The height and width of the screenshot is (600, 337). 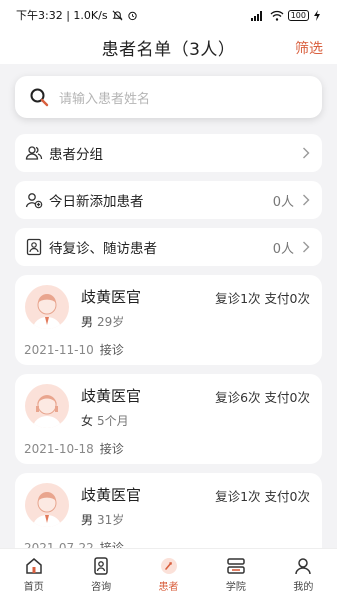 I want to click on tab-label: 学院, so click(x=235, y=587).